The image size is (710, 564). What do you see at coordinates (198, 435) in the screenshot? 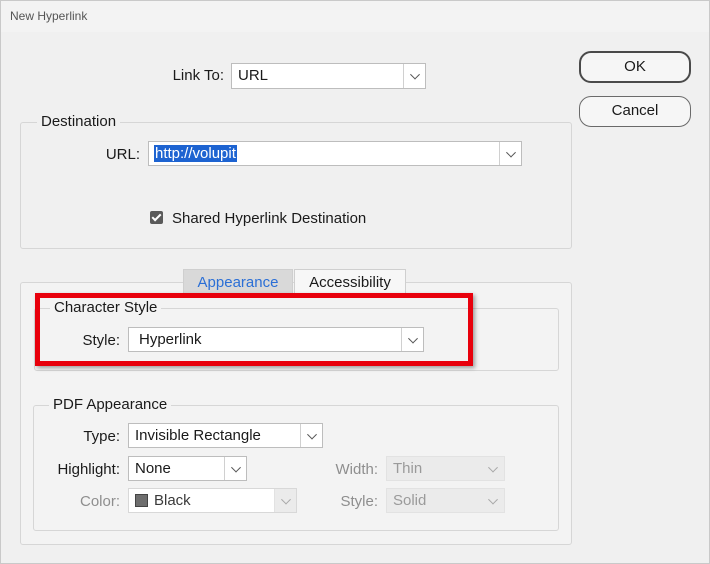
I see `type-value: Invisible Rectangle` at bounding box center [198, 435].